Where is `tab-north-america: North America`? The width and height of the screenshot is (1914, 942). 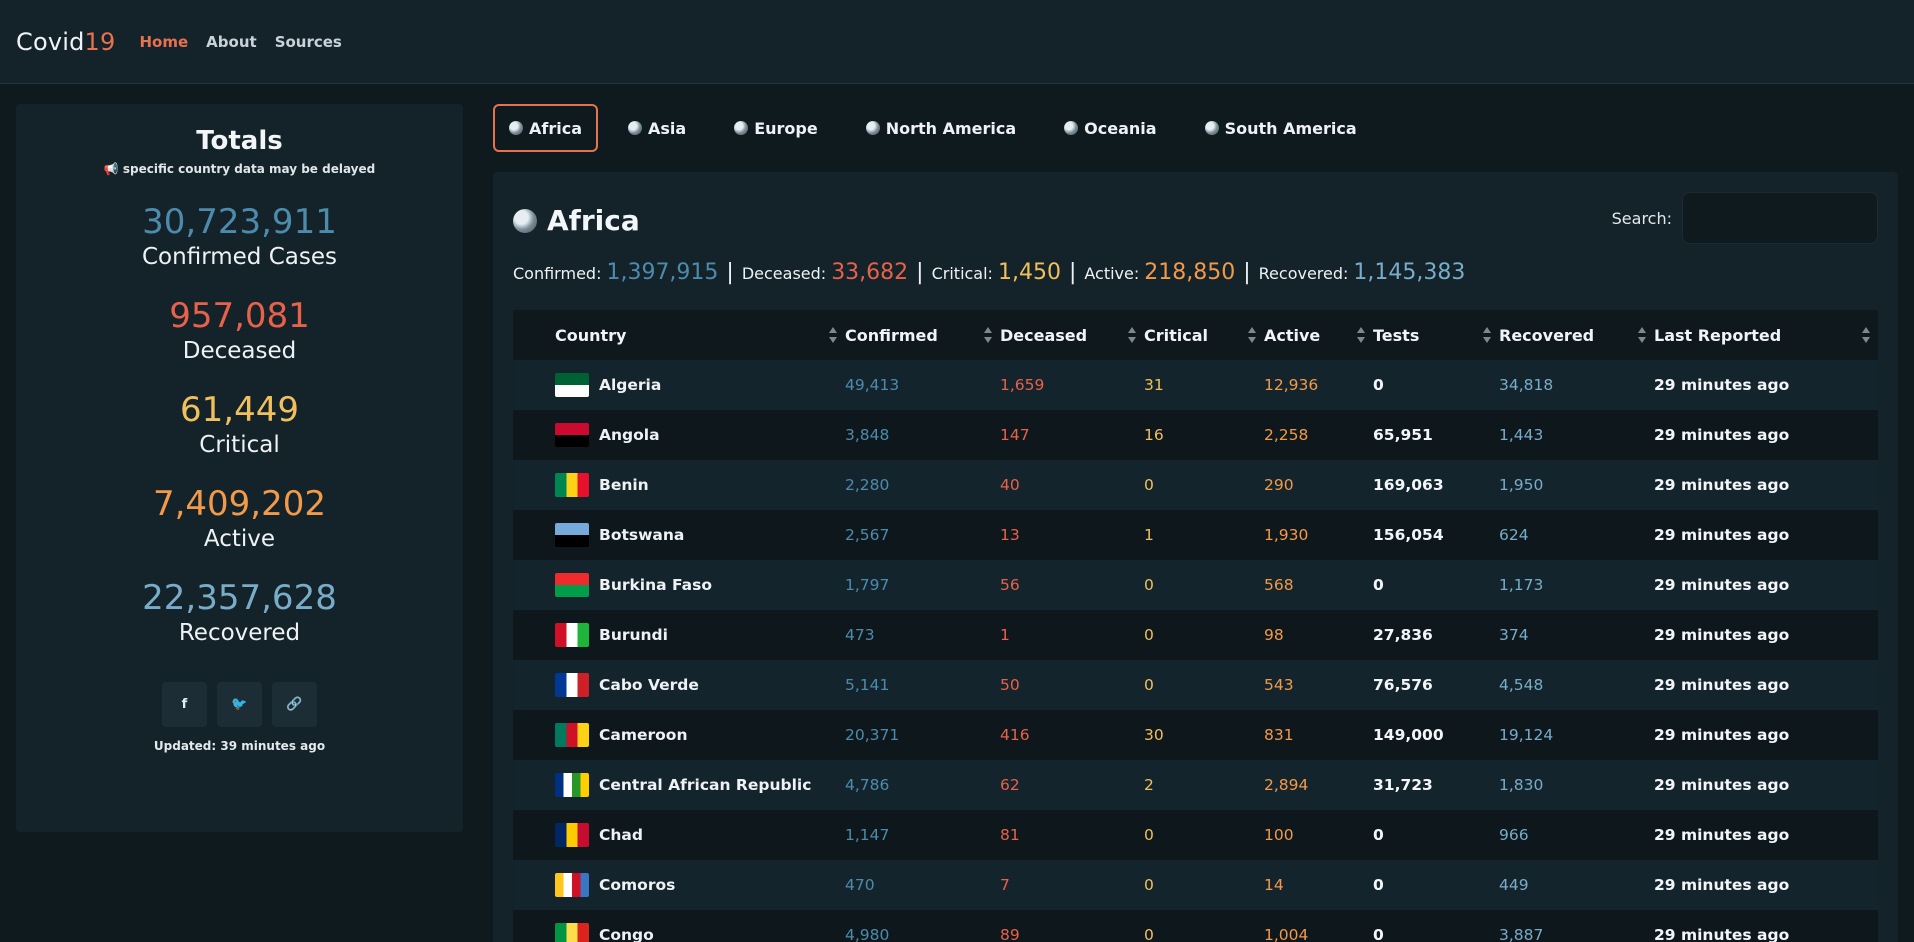
tab-north-america: North America is located at coordinates (941, 128).